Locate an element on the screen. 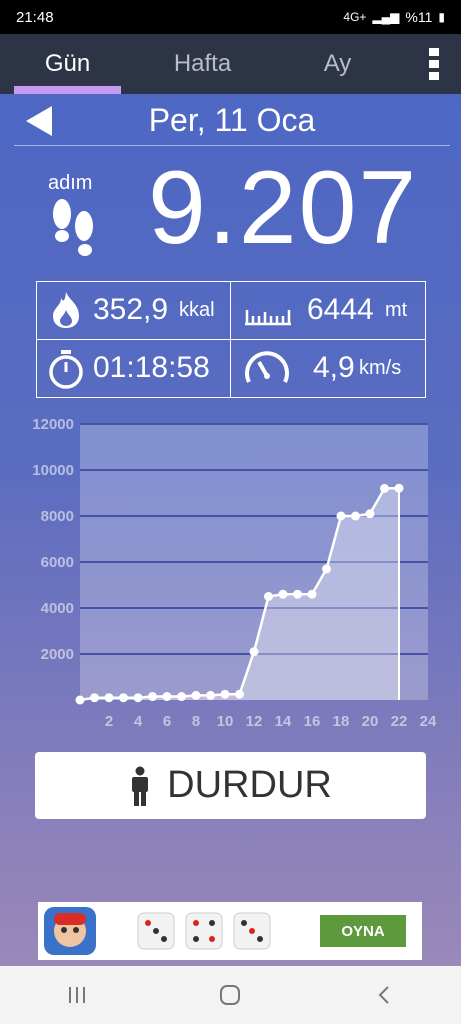 The width and height of the screenshot is (461, 1024). date-title: Per, 11 Oca is located at coordinates (232, 120).